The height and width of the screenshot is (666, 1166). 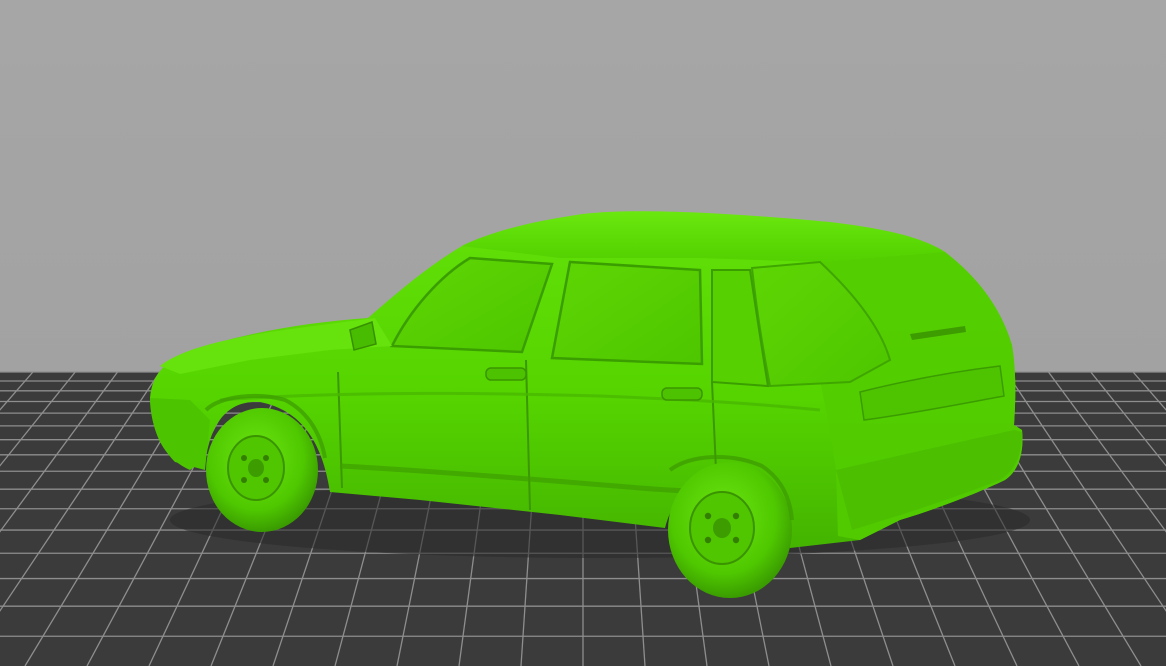 What do you see at coordinates (627, 313) in the screenshot?
I see `rear-door-window` at bounding box center [627, 313].